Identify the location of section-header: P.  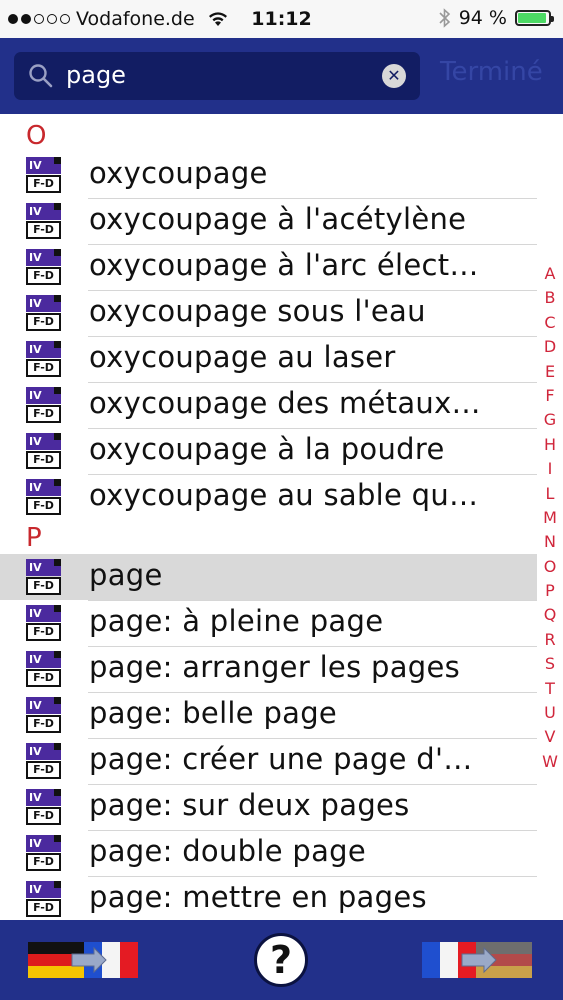
(34, 538).